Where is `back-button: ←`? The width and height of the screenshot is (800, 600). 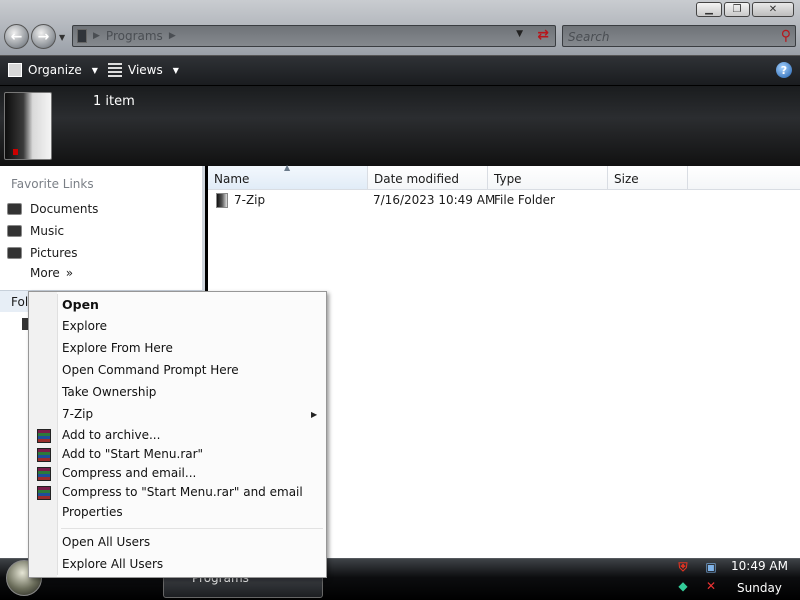
back-button: ← is located at coordinates (16, 36).